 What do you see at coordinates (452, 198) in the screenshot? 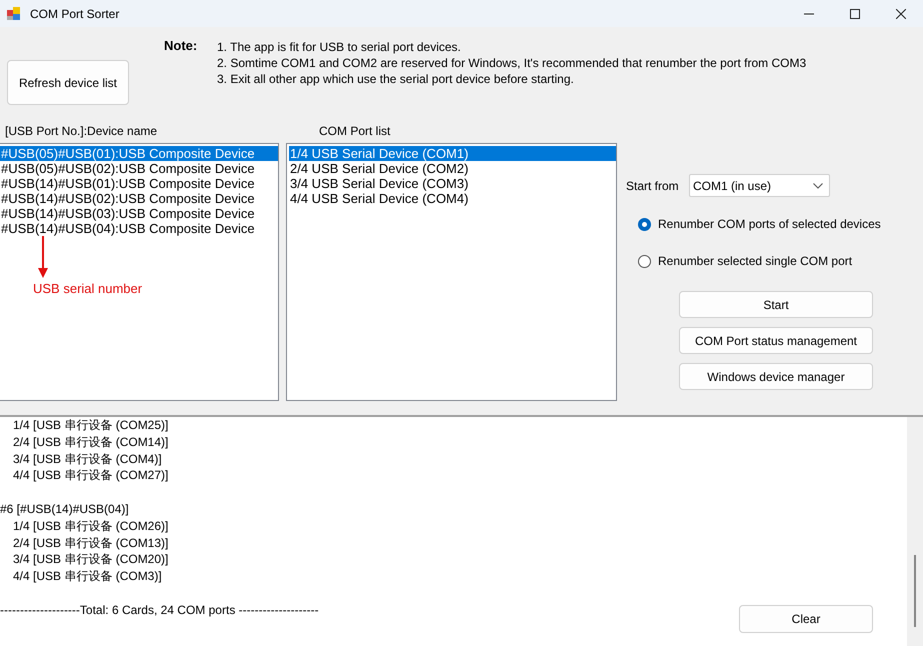
I see `list-item: 4/4 USB Serial Device (COM4)` at bounding box center [452, 198].